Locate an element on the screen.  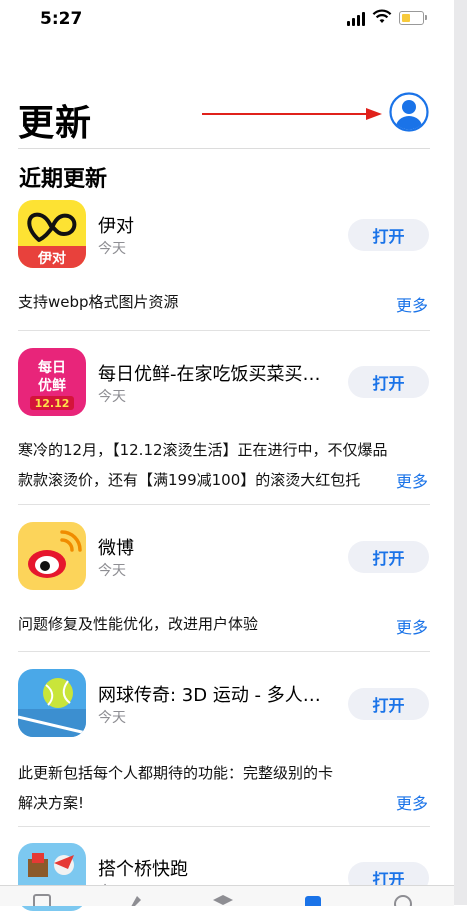
wifi-icon is located at coordinates (382, 16).